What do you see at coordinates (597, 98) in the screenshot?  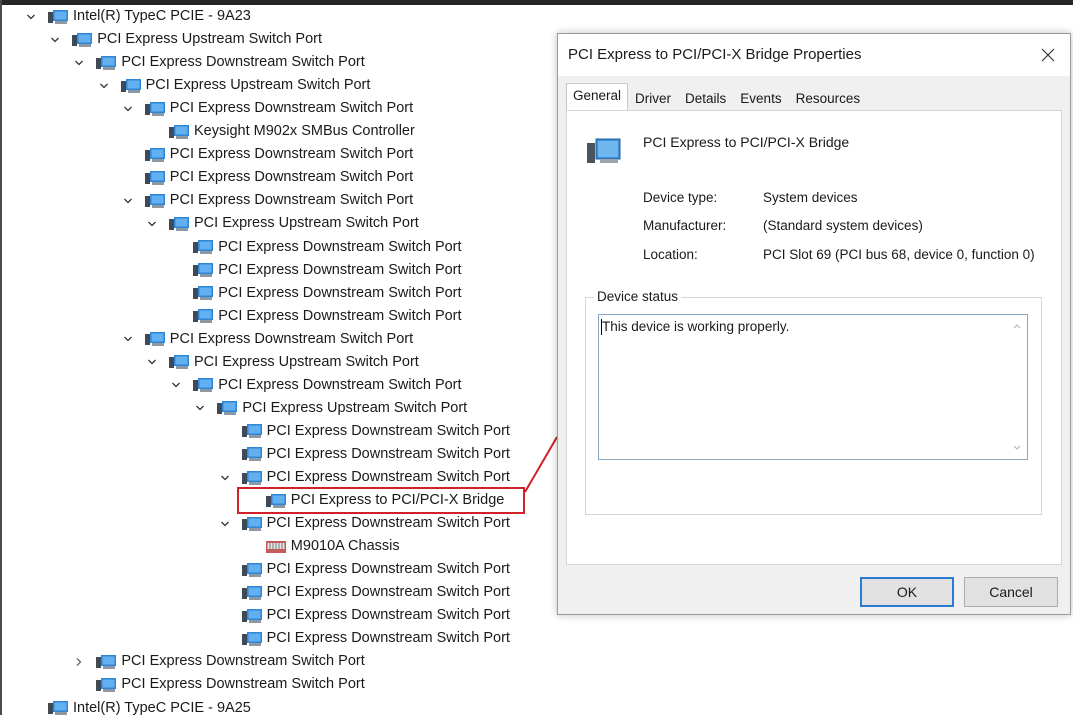 I see `tab-general: General` at bounding box center [597, 98].